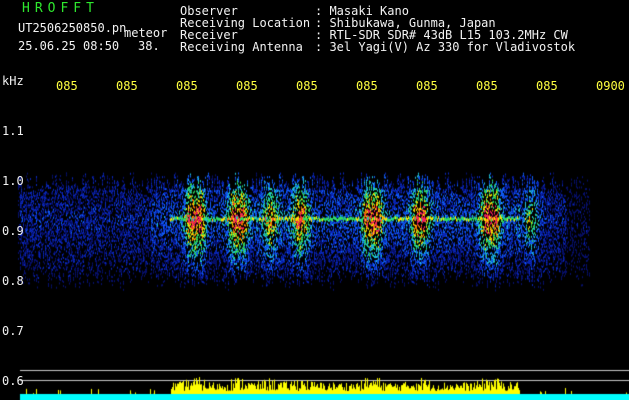 The height and width of the screenshot is (400, 629). Describe the element at coordinates (13, 131) in the screenshot. I see `frequency-tick-label: 1.1` at that location.